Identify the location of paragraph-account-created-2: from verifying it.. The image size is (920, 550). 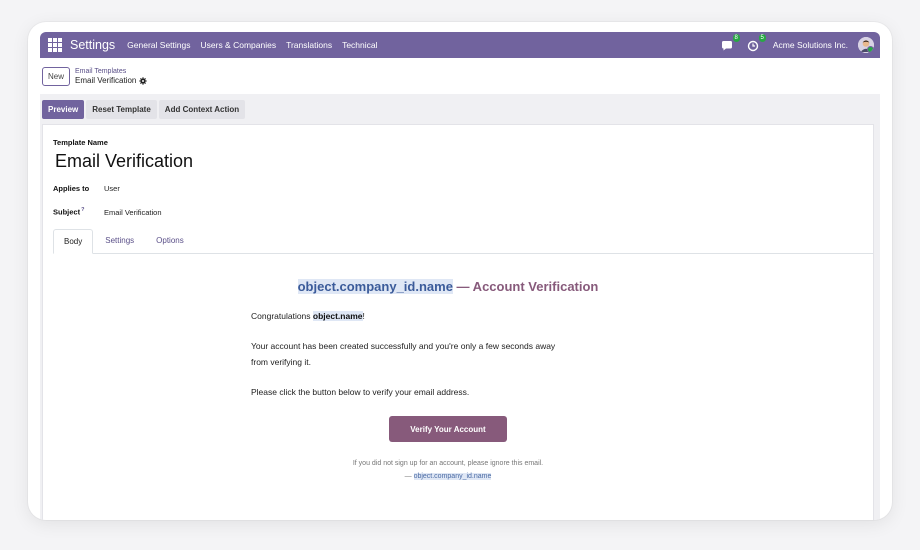
(281, 362).